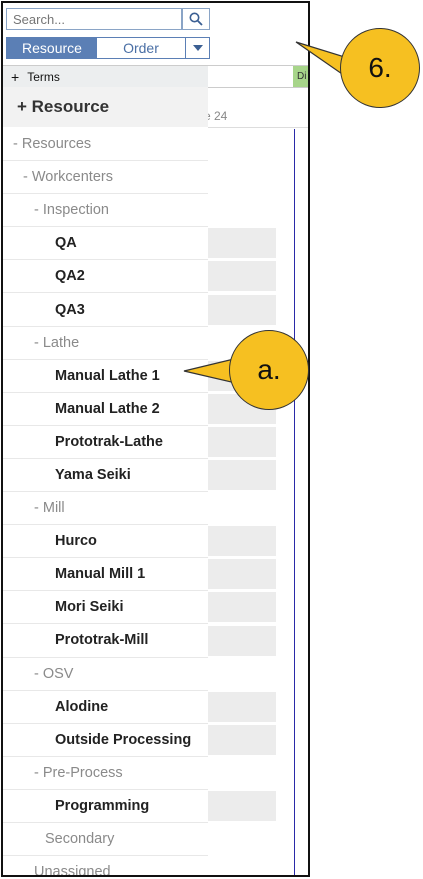 Image resolution: width=423 pixels, height=879 pixels. I want to click on resource-label: Mori Seiki, so click(89, 607).